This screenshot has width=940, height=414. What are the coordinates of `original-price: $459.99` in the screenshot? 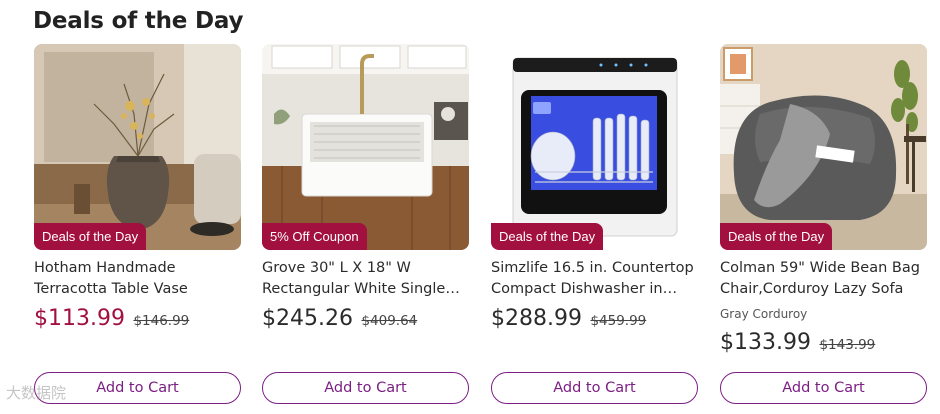 It's located at (618, 321).